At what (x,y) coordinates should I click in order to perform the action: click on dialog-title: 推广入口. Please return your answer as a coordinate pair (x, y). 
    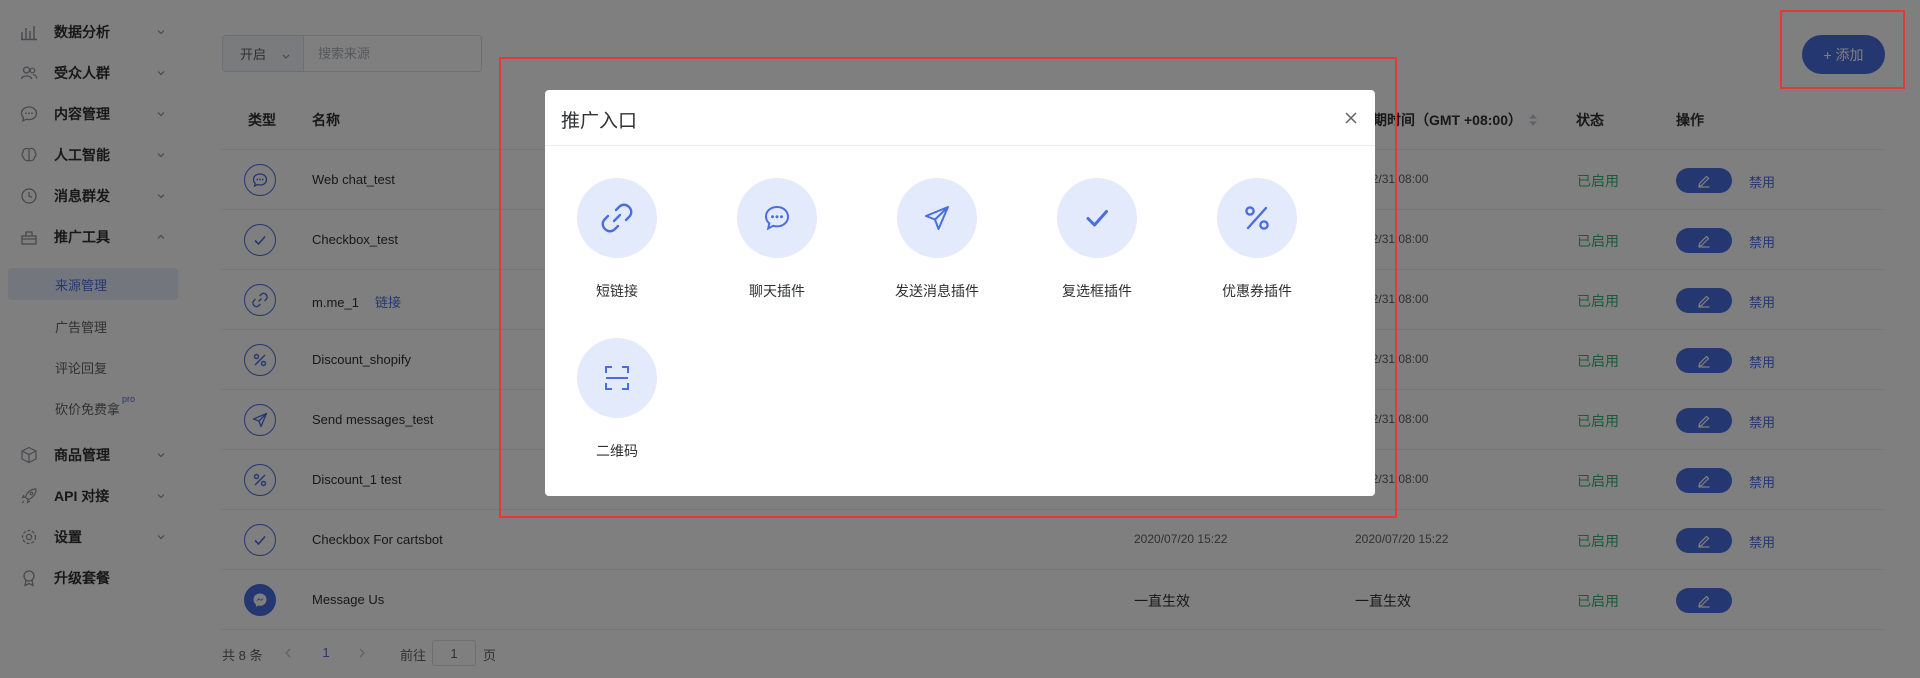
    Looking at the image, I should click on (599, 121).